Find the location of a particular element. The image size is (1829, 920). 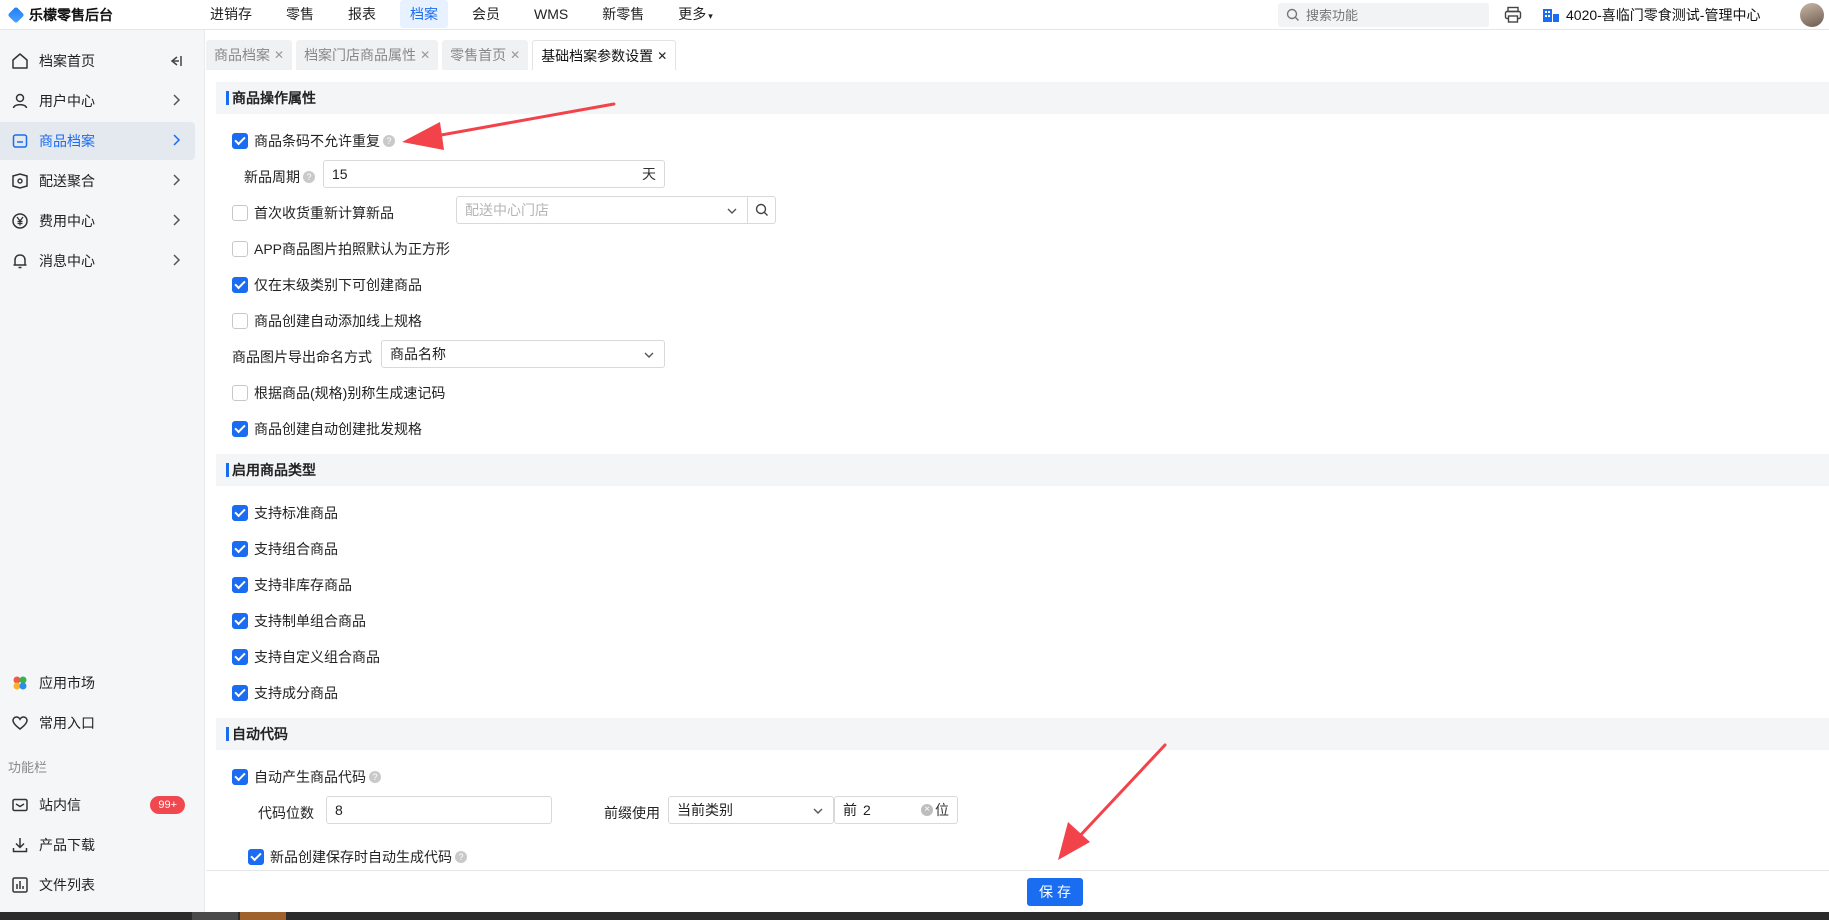

store-select-placeholder: 配送中心门店 is located at coordinates (507, 210).